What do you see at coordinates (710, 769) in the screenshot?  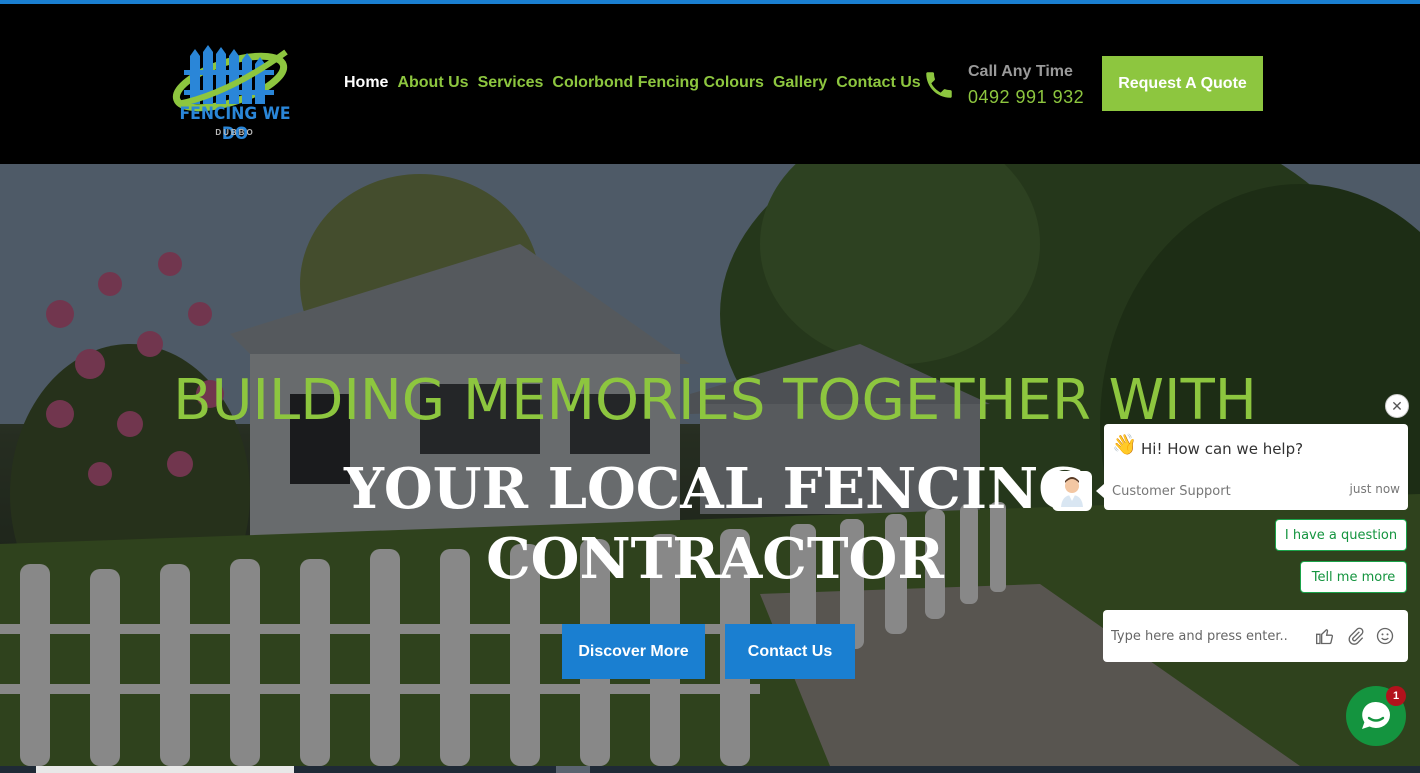 I see `next-section-strip` at bounding box center [710, 769].